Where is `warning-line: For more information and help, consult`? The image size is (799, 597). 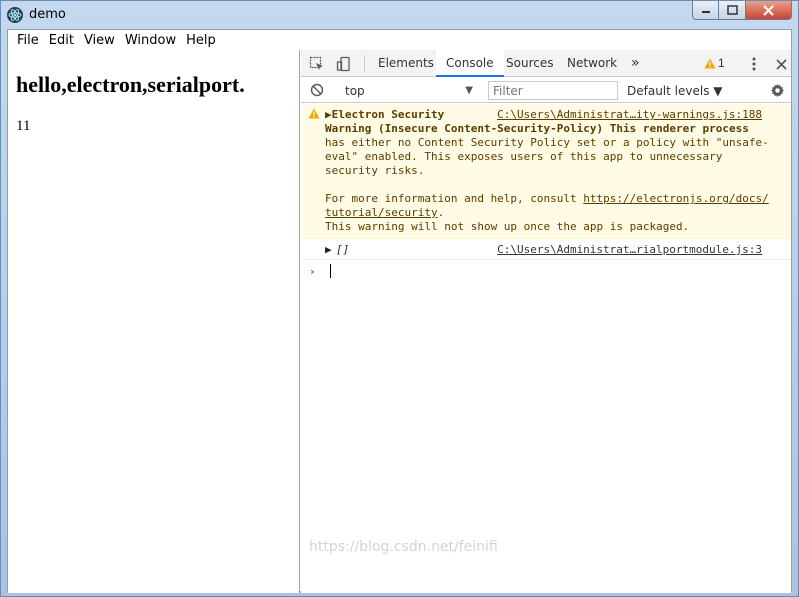 warning-line: For more information and help, consult is located at coordinates (454, 198).